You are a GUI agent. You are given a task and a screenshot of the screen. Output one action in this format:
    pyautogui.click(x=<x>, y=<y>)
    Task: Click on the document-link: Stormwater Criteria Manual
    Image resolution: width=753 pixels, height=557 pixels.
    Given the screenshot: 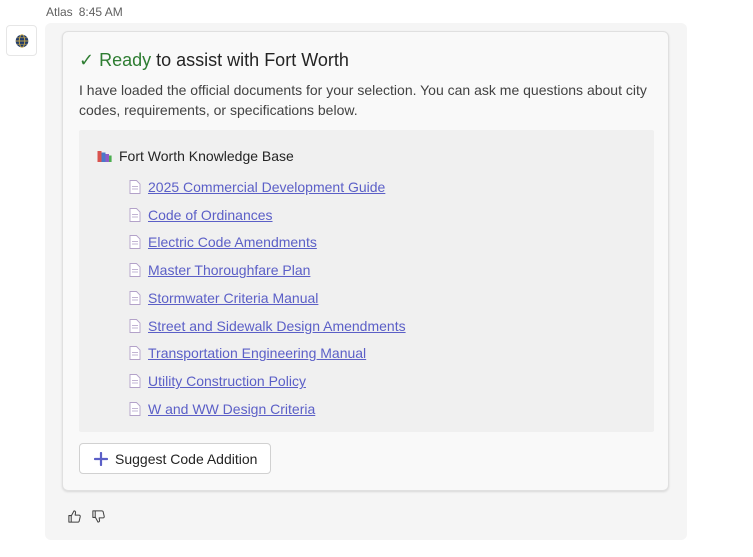 What is the action you would take?
    pyautogui.click(x=233, y=298)
    